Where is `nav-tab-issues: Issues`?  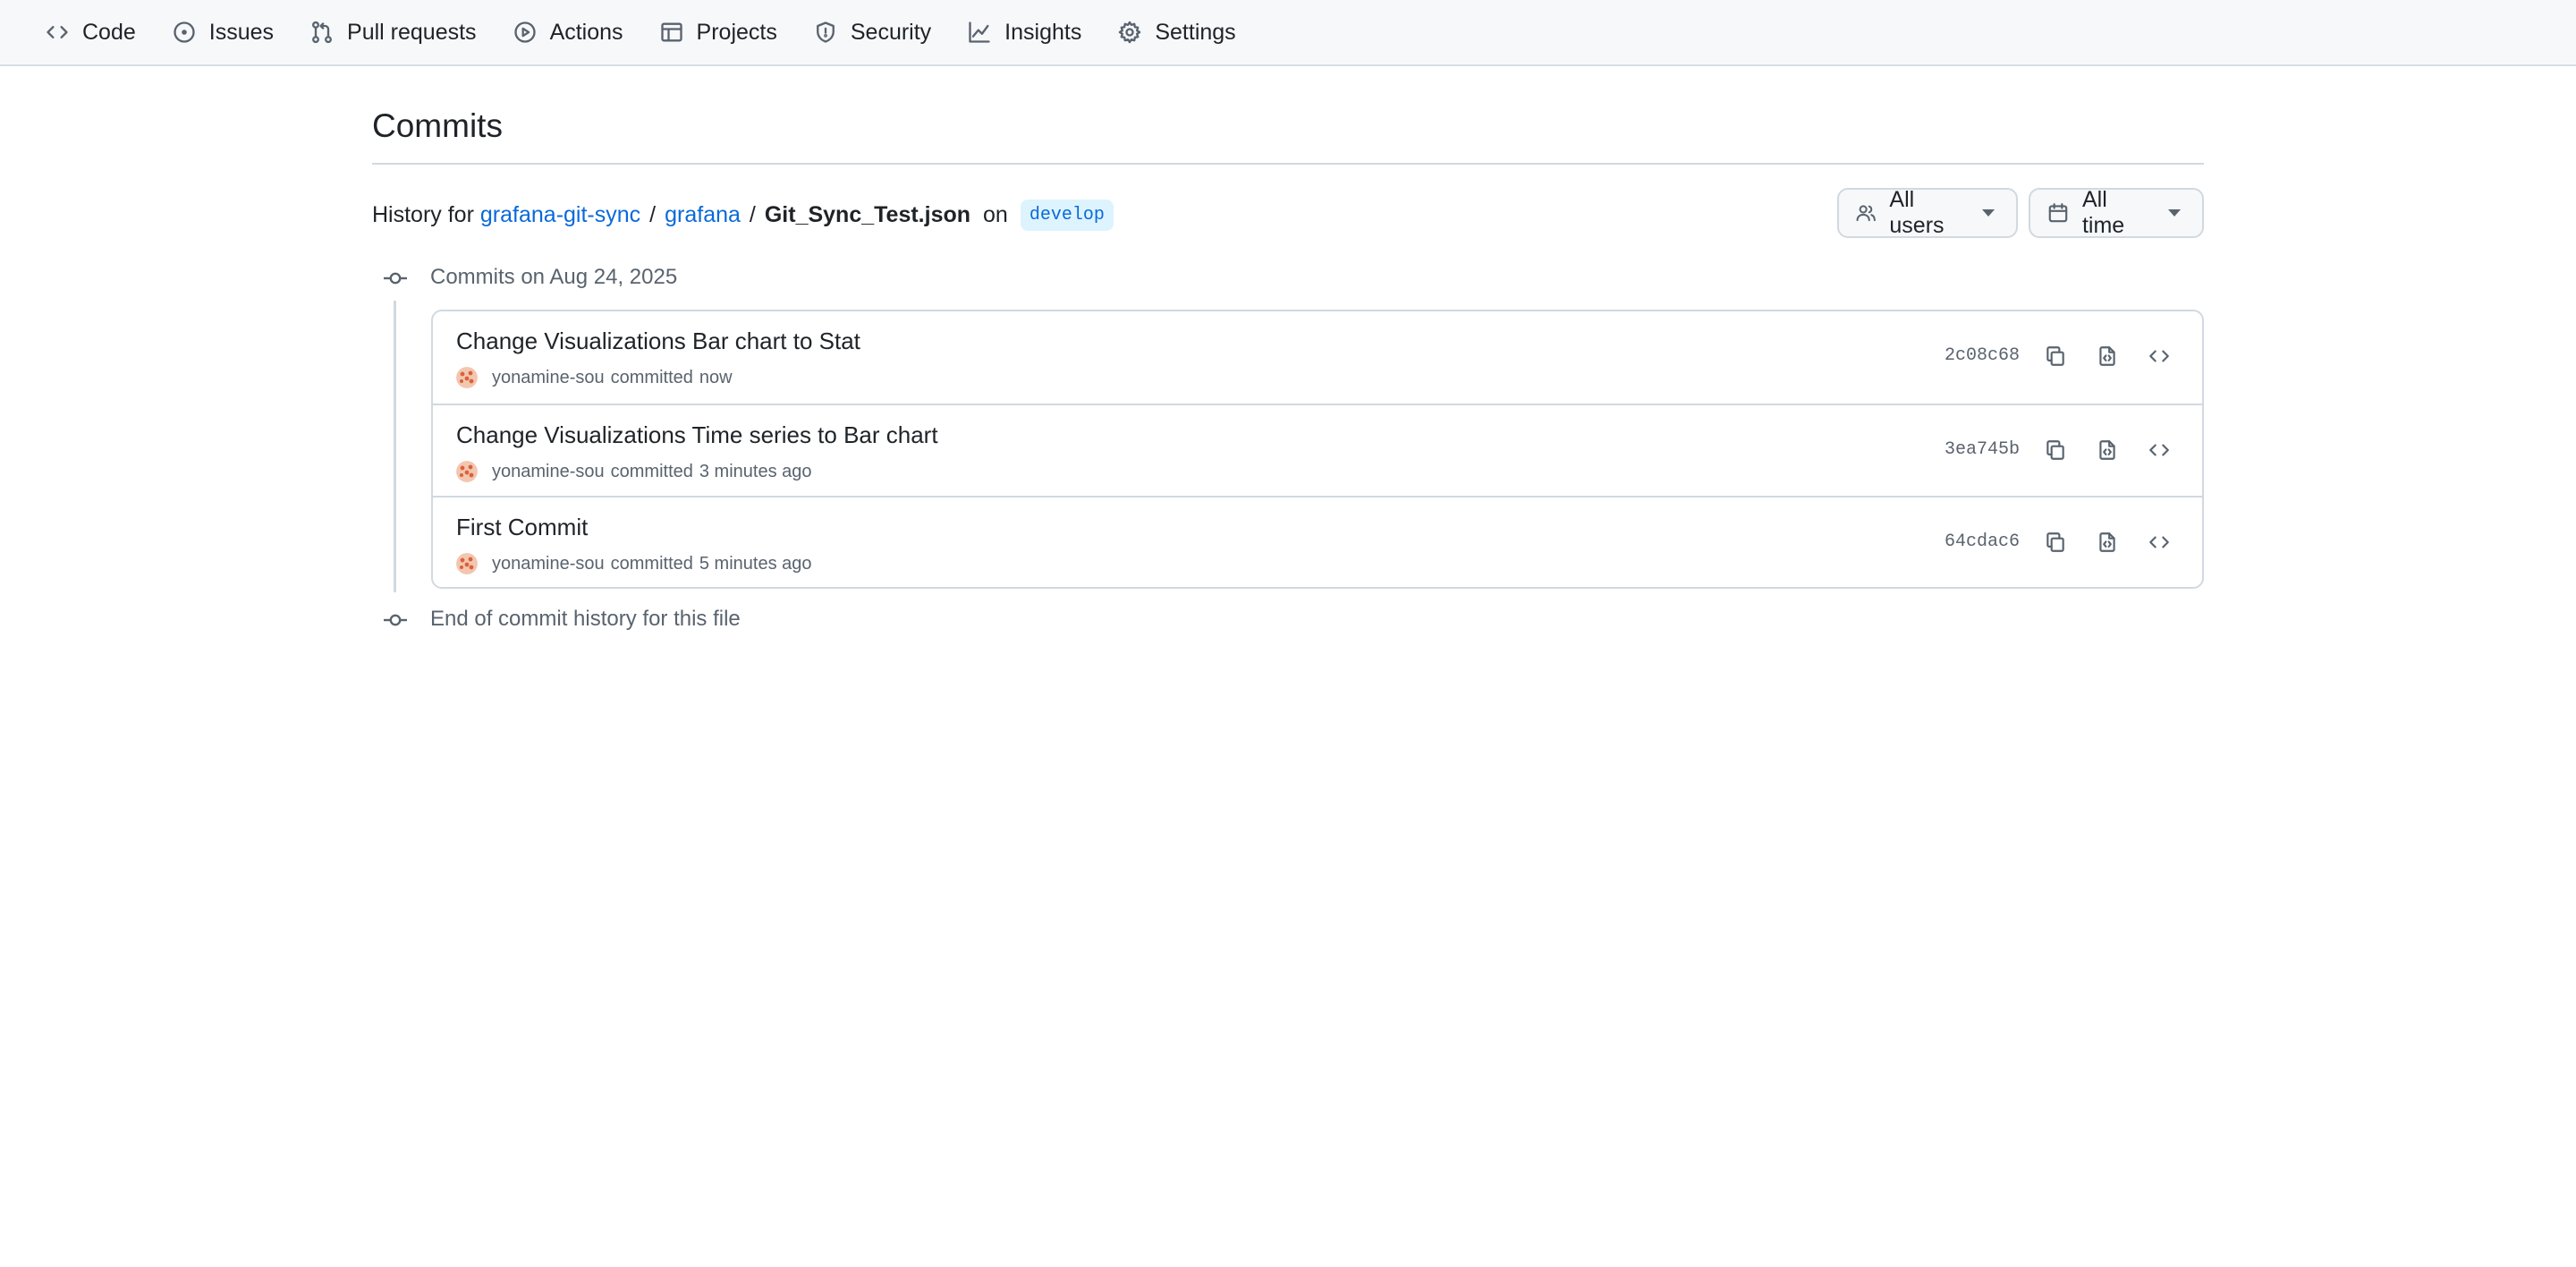
nav-tab-issues: Issues is located at coordinates (222, 32).